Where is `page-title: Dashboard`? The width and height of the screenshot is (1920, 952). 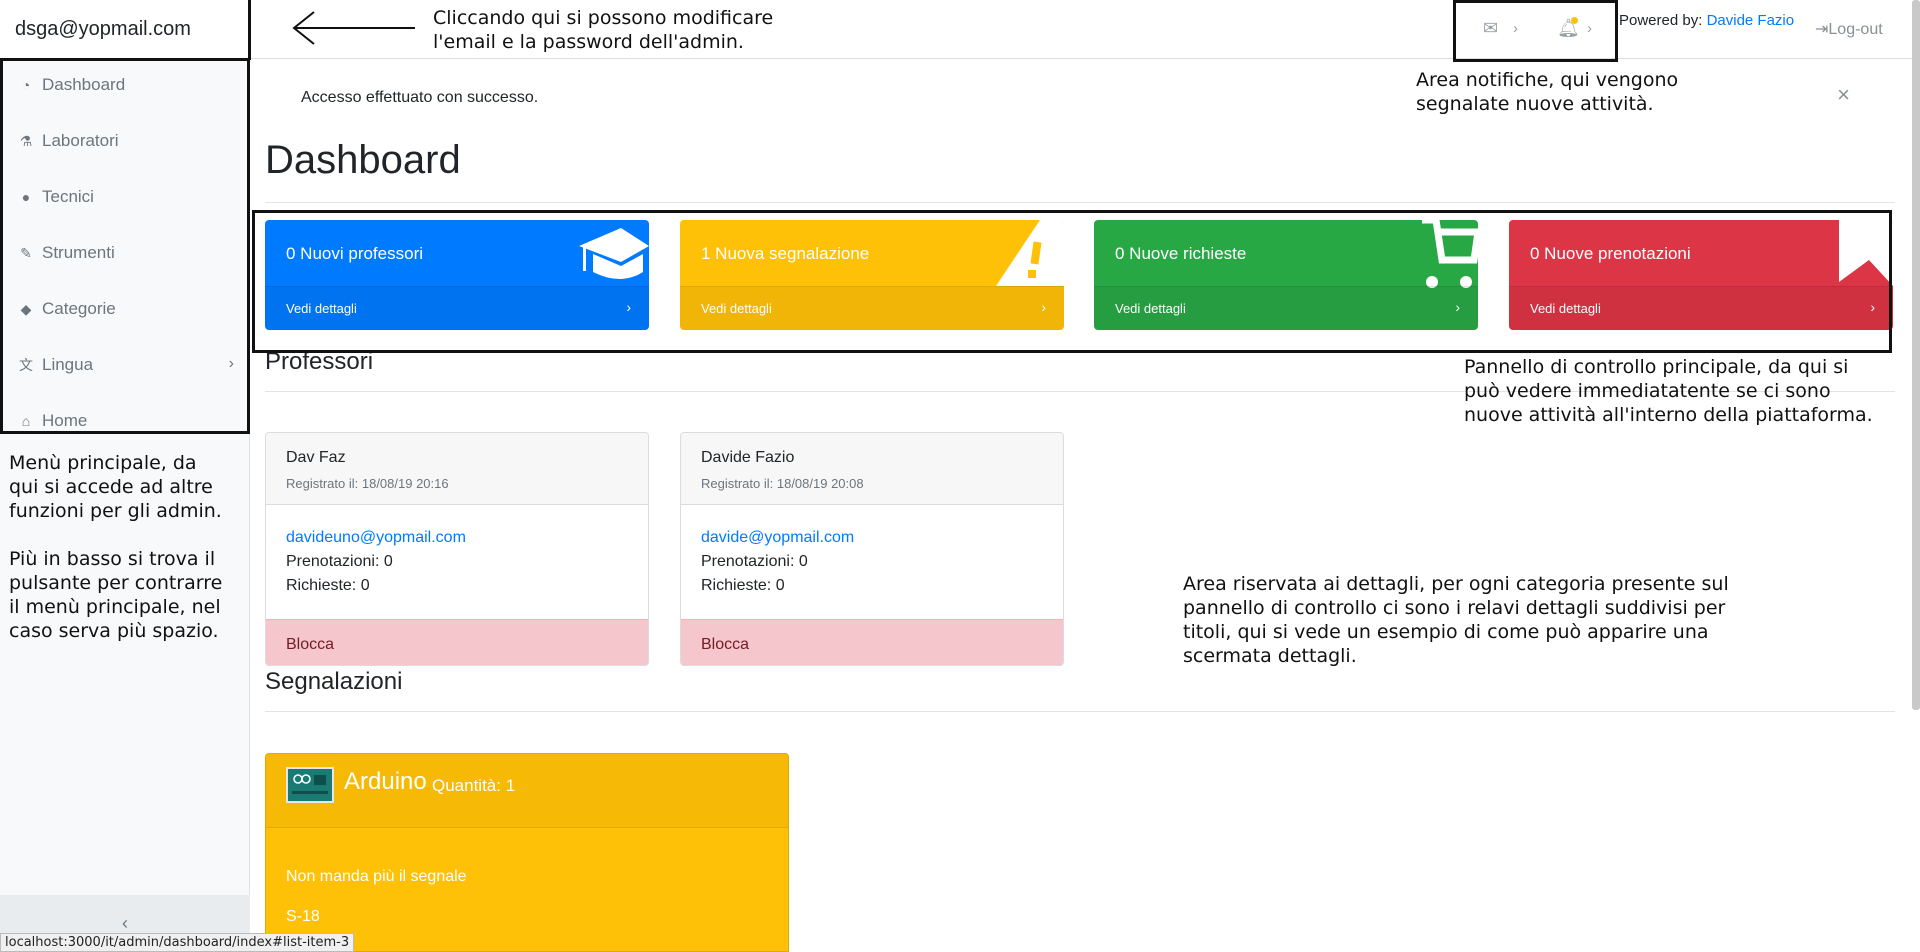 page-title: Dashboard is located at coordinates (363, 160).